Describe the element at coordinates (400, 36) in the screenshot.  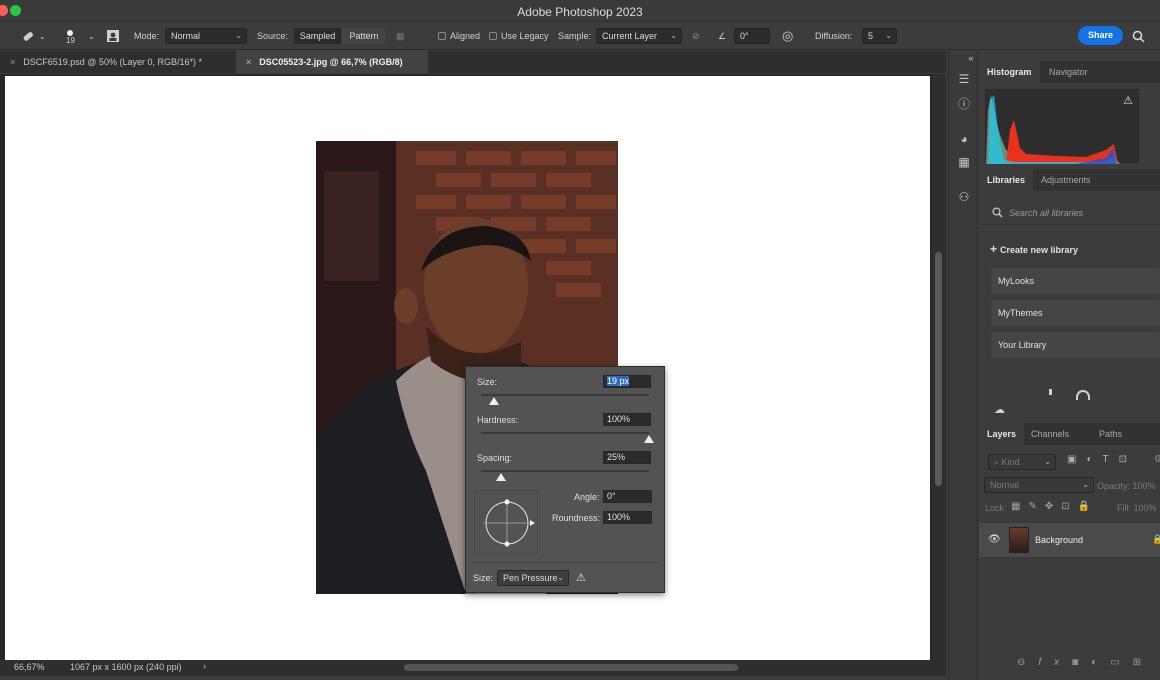
I see `pattern-picker: ▦` at that location.